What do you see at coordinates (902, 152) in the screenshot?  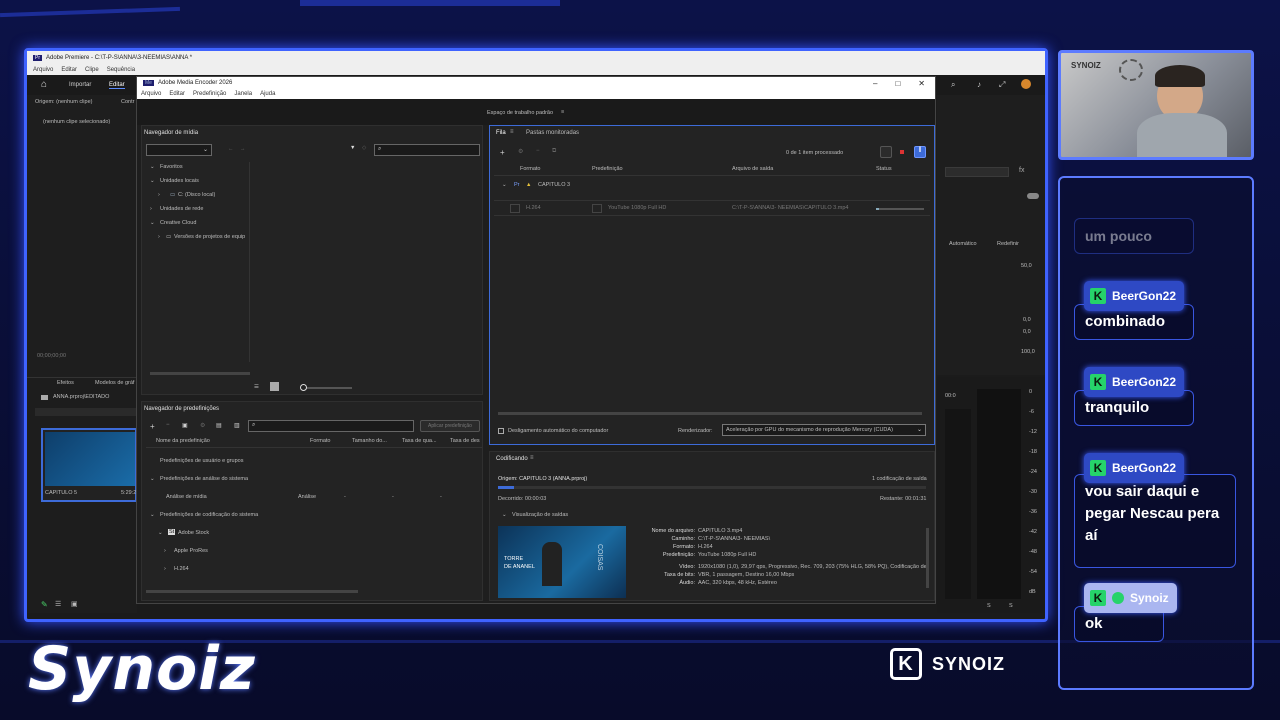 I see `stop-icon` at bounding box center [902, 152].